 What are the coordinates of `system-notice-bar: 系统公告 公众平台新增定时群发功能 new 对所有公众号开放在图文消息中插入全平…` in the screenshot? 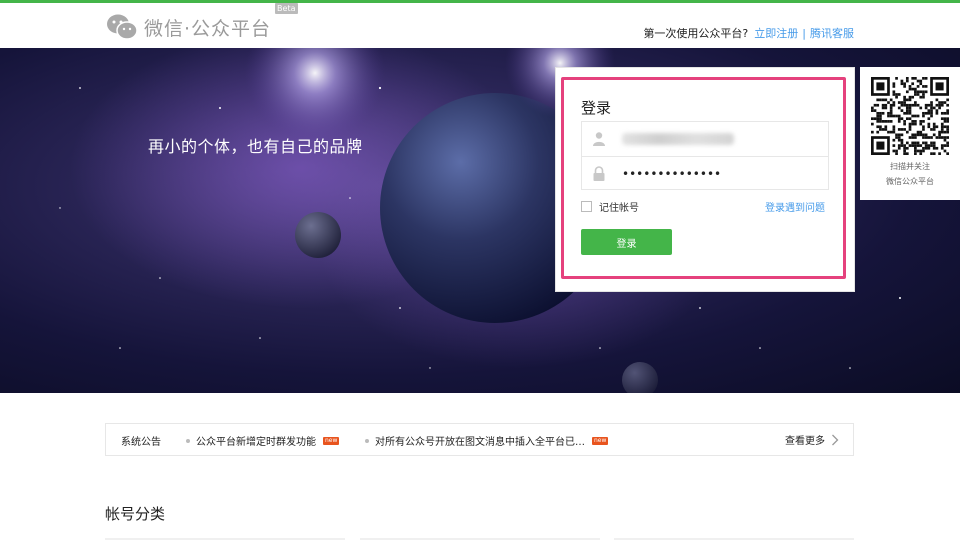 It's located at (479, 439).